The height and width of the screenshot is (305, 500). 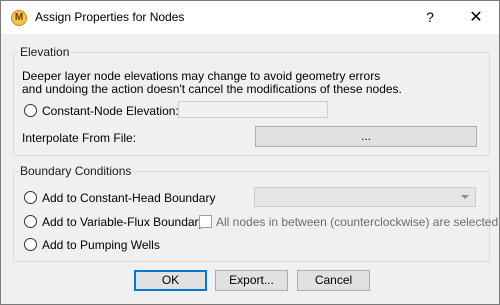 I want to click on close-button: ✕, so click(x=476, y=17).